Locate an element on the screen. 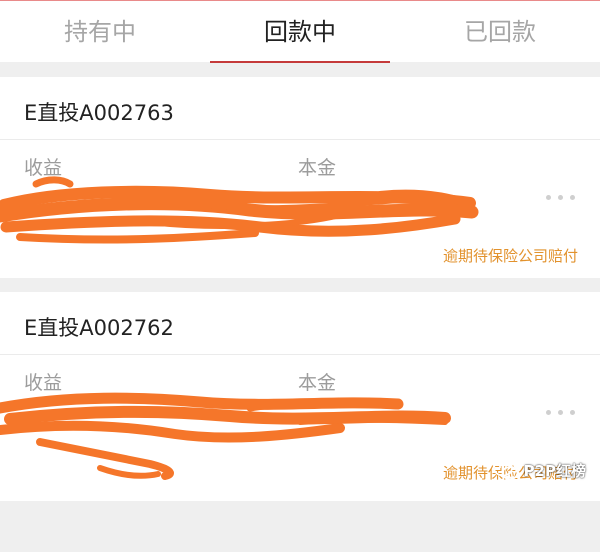 This screenshot has width=600, height=552. active-tab-indicator is located at coordinates (300, 62).